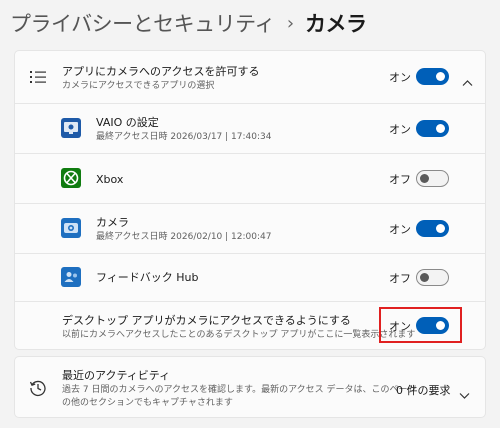 This screenshot has width=500, height=428. What do you see at coordinates (206, 320) in the screenshot?
I see `desktop-apps-title: デスクトップ アプリがカメラにアクセスできるようにする` at bounding box center [206, 320].